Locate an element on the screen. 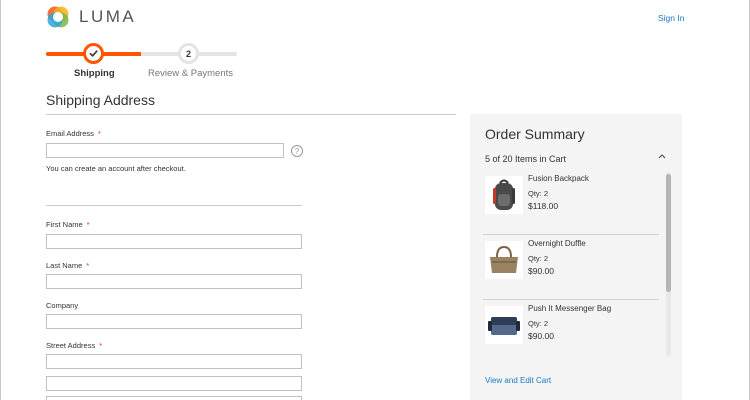  items-in-cart-toggle: 5 of 20 Items in Cart is located at coordinates (525, 159).